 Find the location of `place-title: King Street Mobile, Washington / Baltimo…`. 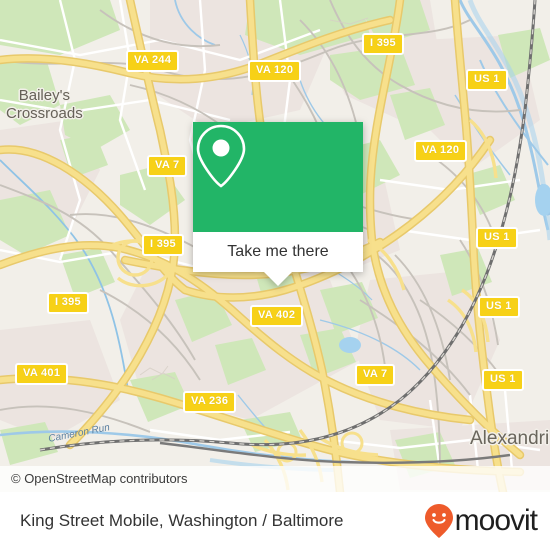

place-title: King Street Mobile, Washington / Baltimo… is located at coordinates (182, 520).